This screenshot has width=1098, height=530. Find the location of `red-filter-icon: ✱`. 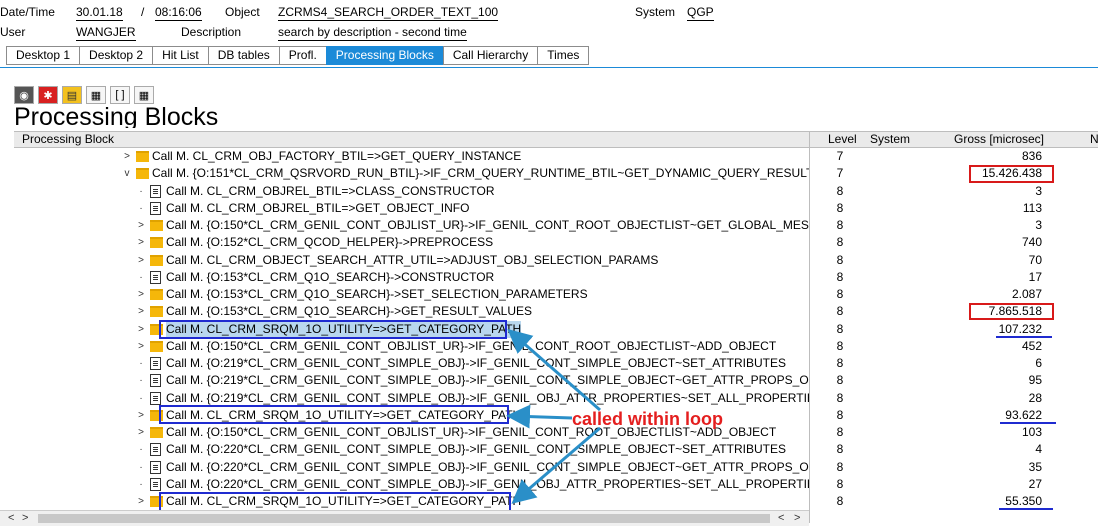

red-filter-icon: ✱ is located at coordinates (48, 95).